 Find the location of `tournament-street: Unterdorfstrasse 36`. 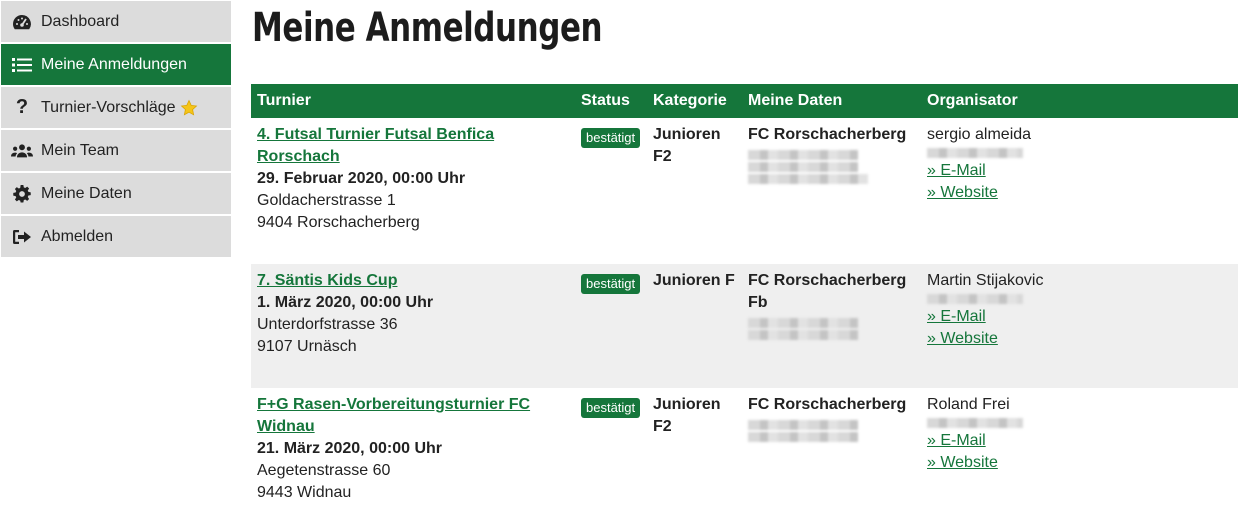

tournament-street: Unterdorfstrasse 36 is located at coordinates (327, 324).